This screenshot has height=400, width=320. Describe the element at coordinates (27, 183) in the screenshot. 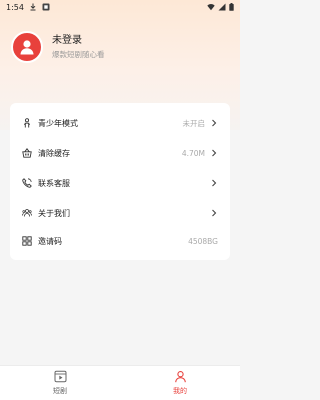

I see `phone-icon` at that location.